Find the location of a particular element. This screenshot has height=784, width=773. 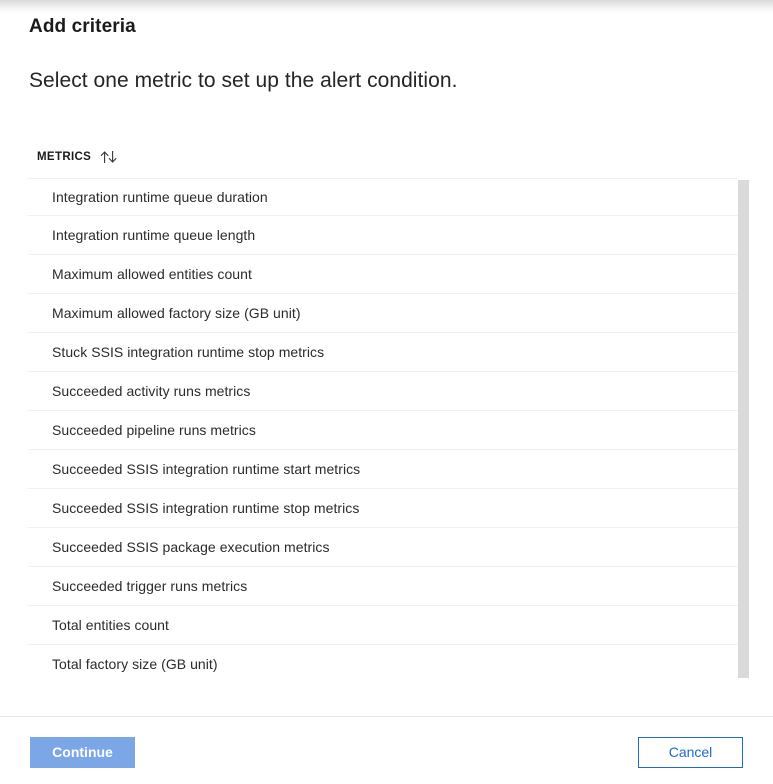

list-item: Total entities count is located at coordinates (383, 625).